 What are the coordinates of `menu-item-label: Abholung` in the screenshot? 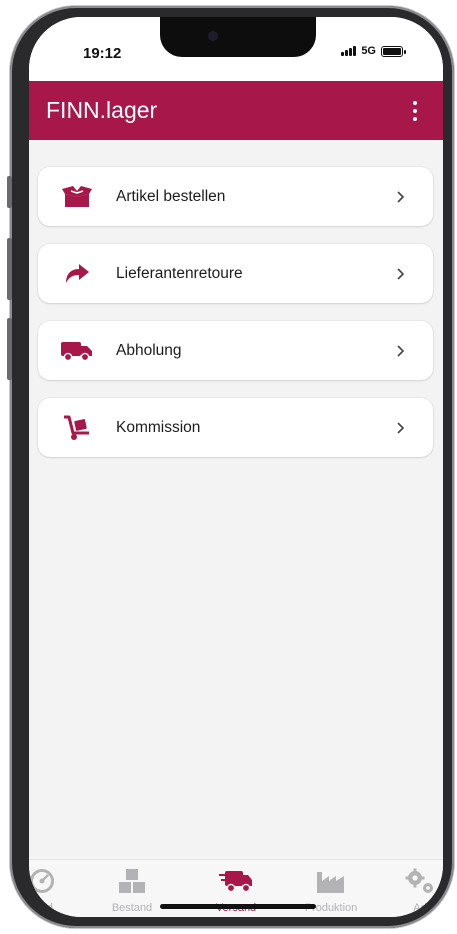 It's located at (149, 350).